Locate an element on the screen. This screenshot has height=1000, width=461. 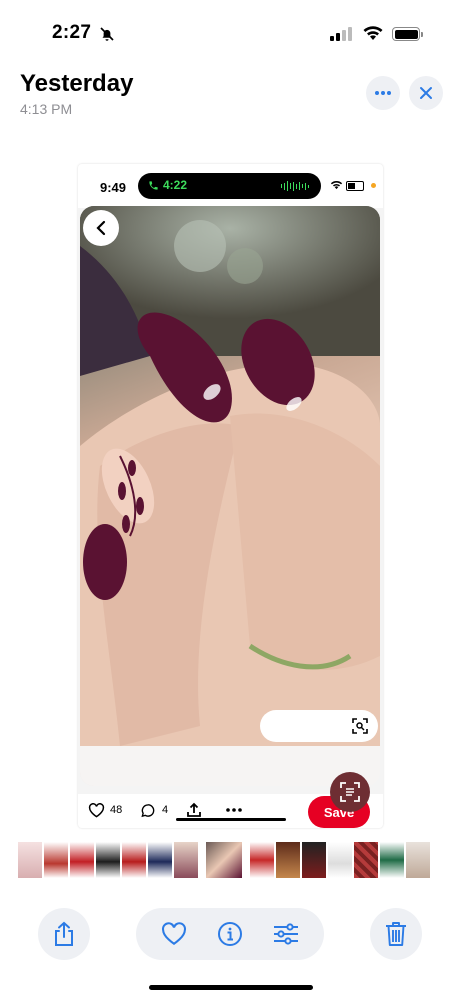
cell-signal-icon is located at coordinates (341, 34).